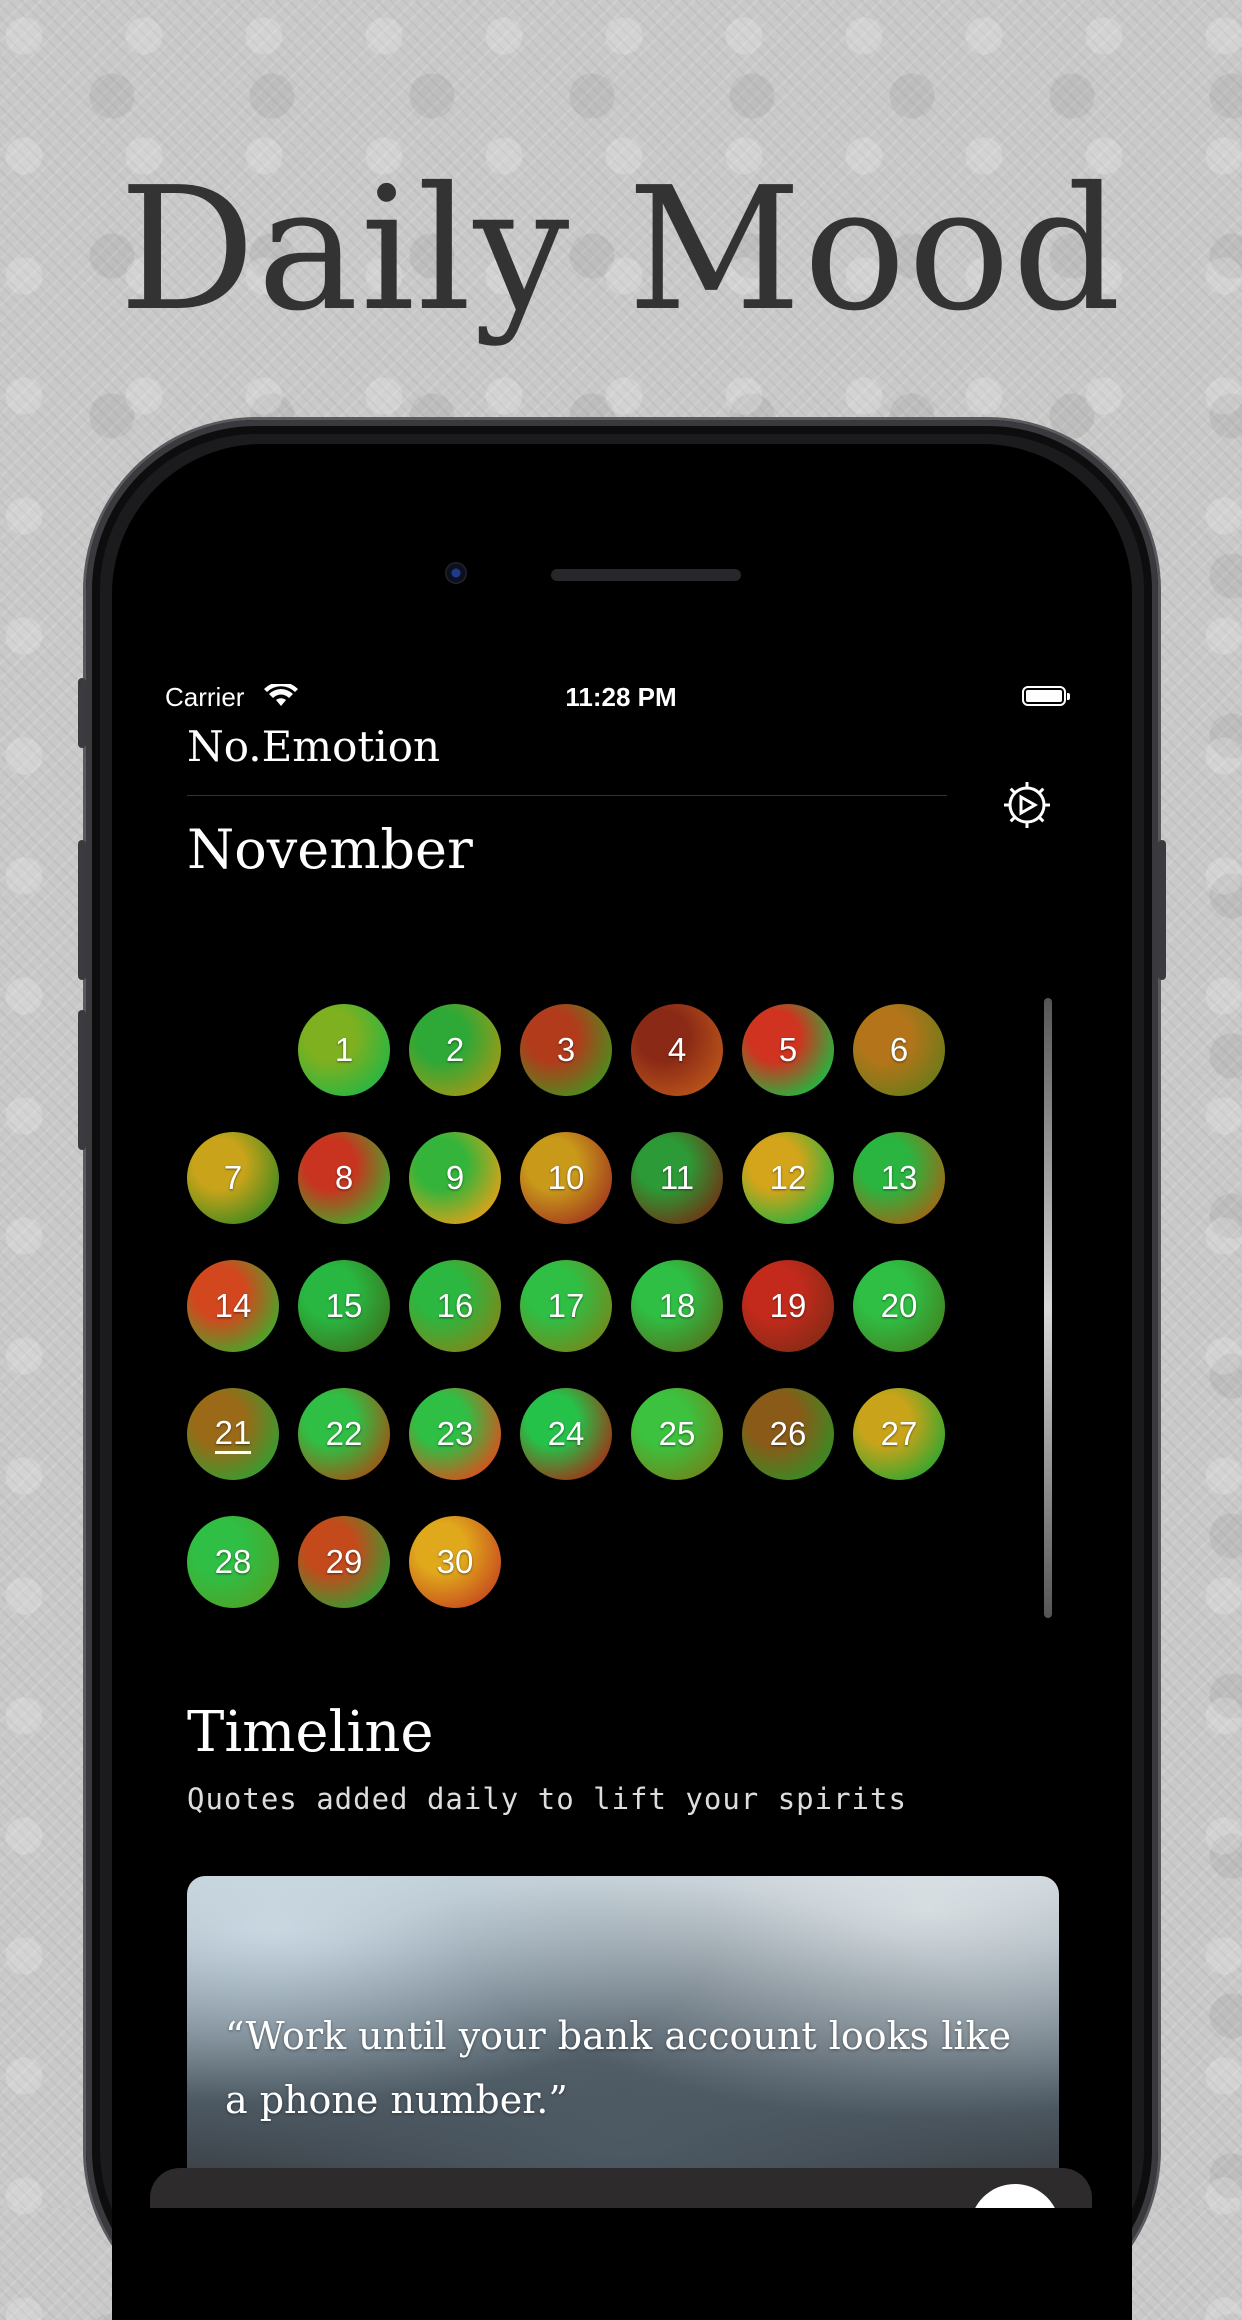 The image size is (1242, 2320). I want to click on headline: Daily Mood, so click(621, 250).